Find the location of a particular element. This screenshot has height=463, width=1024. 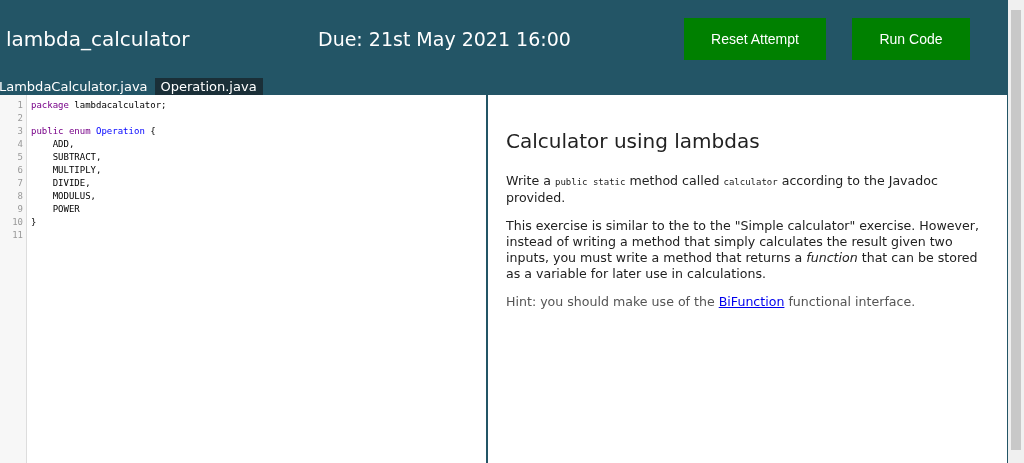

code-line: package lambdacalculator; is located at coordinates (99, 105).